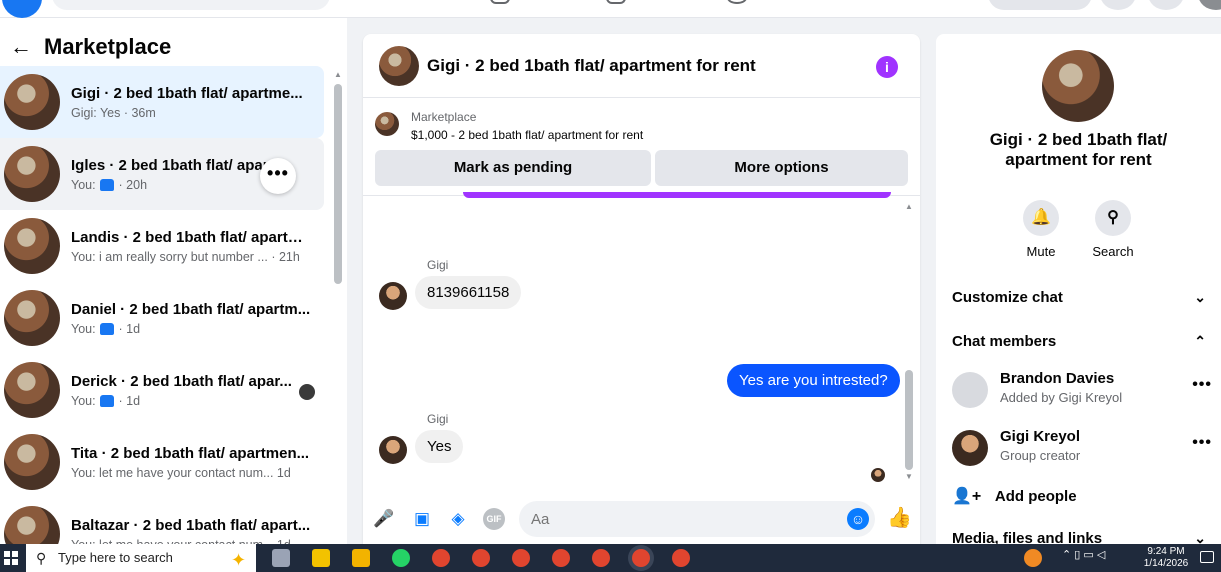 The height and width of the screenshot is (572, 1221). Describe the element at coordinates (281, 558) in the screenshot. I see `task-view-icon` at that location.